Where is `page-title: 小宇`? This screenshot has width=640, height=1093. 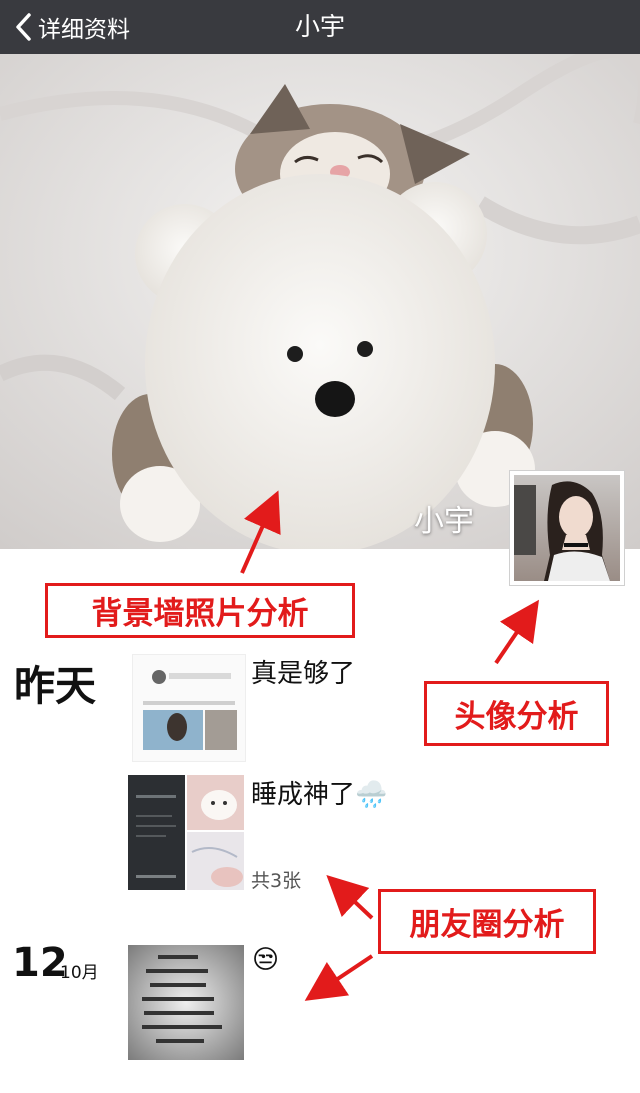 page-title: 小宇 is located at coordinates (319, 26).